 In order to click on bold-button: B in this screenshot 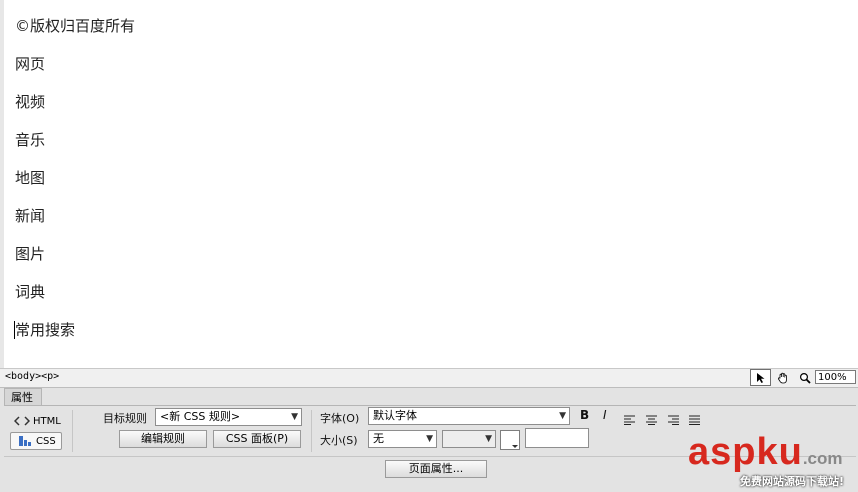, I will do `click(584, 415)`.